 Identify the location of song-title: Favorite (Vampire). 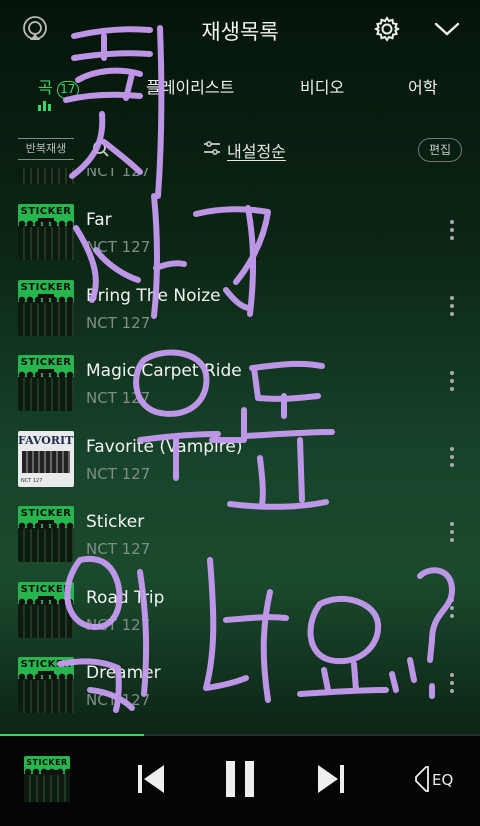
(164, 446).